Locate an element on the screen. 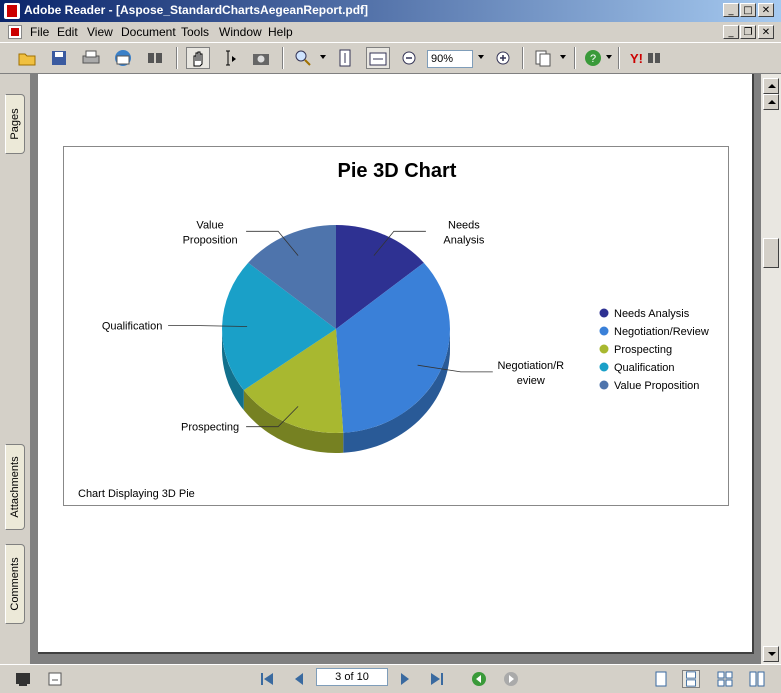 This screenshot has height=693, width=781. tab-attachments: Attachments is located at coordinates (15, 487).